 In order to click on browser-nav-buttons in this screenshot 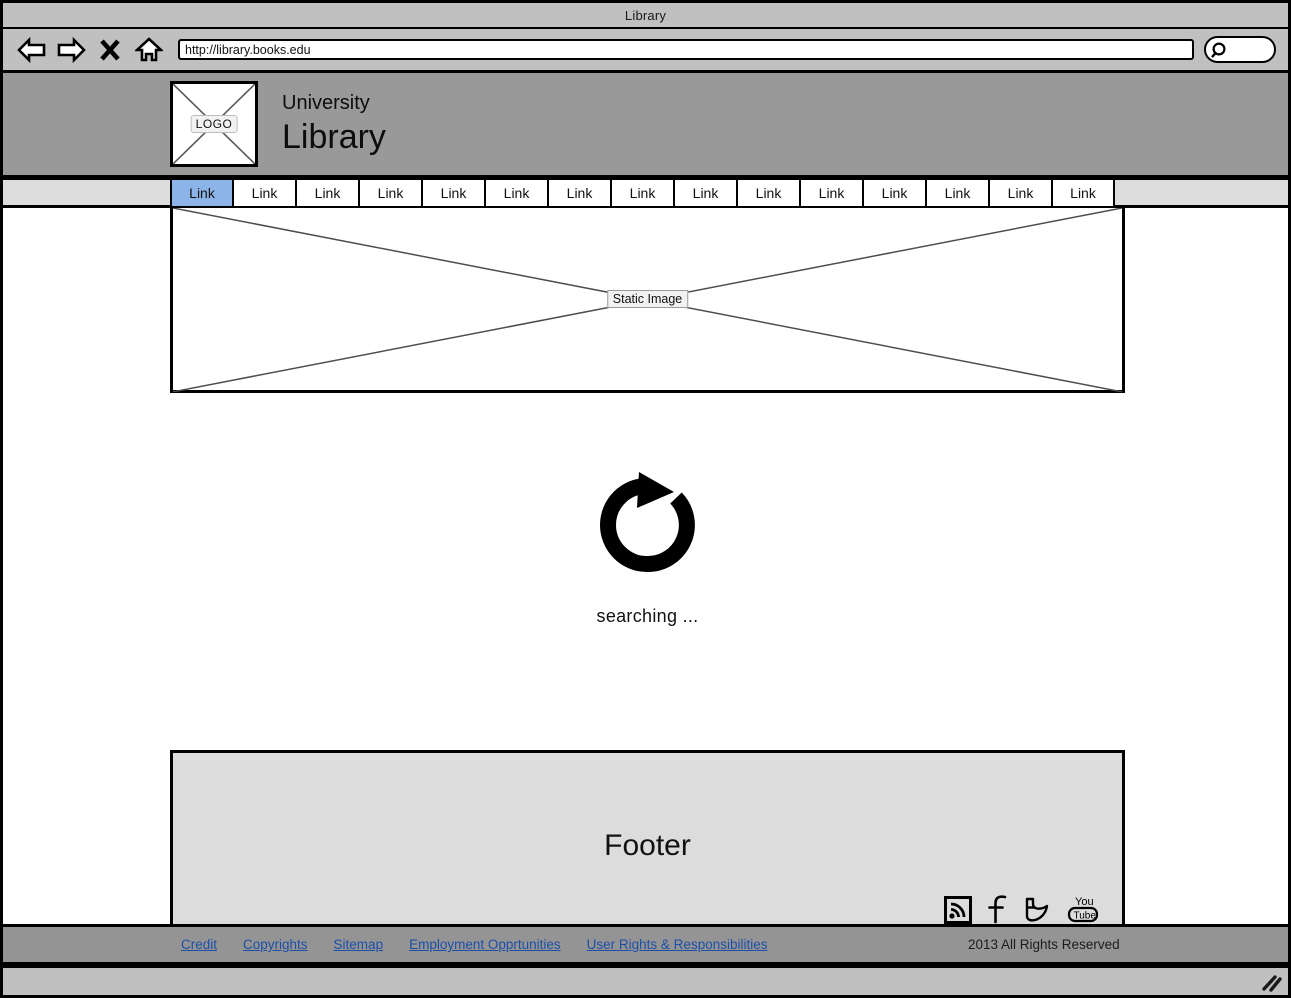, I will do `click(90, 50)`.